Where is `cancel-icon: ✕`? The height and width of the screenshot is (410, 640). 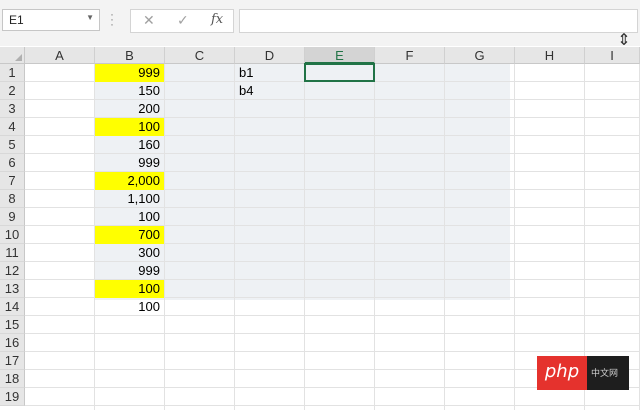
cancel-icon: ✕ is located at coordinates (149, 20).